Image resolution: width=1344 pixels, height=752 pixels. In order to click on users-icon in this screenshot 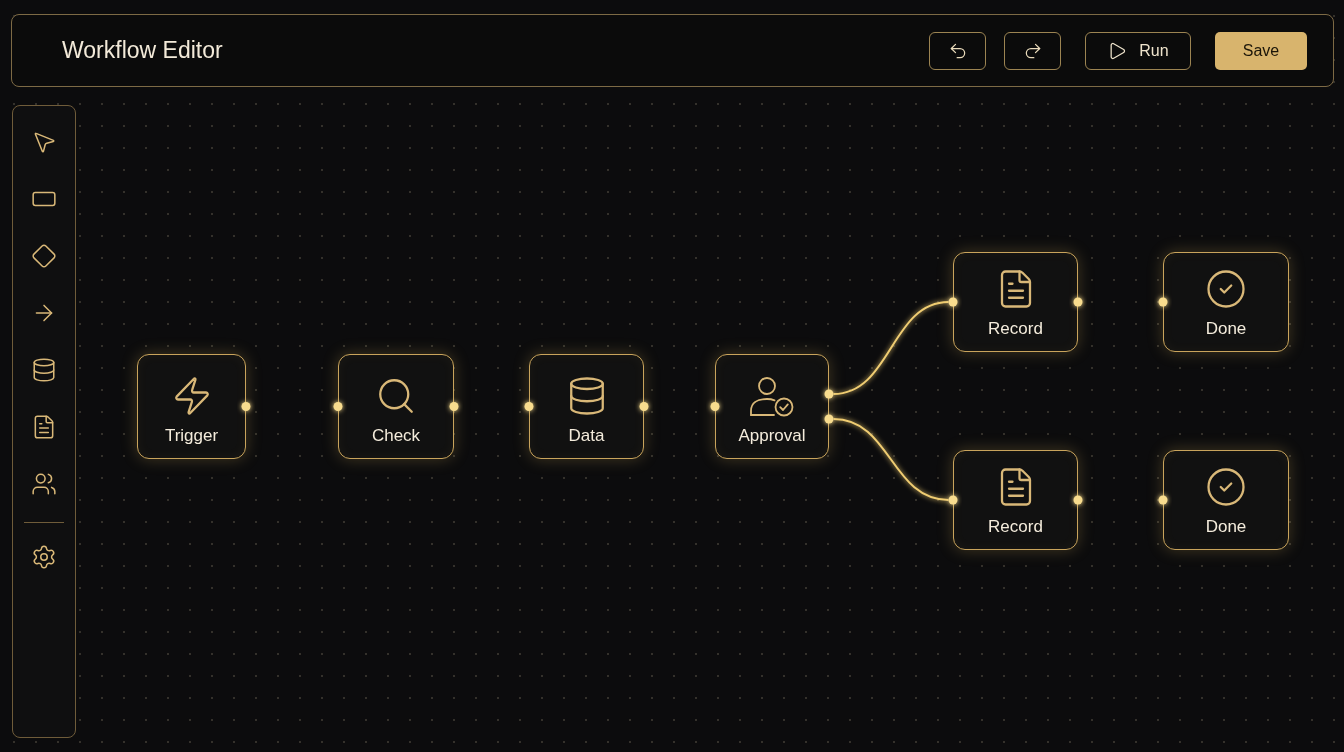, I will do `click(44, 484)`.